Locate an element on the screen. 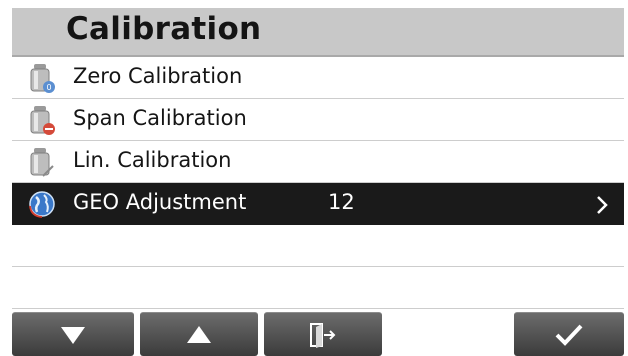 This screenshot has width=628, height=356. down-arrow-icon is located at coordinates (73, 335).